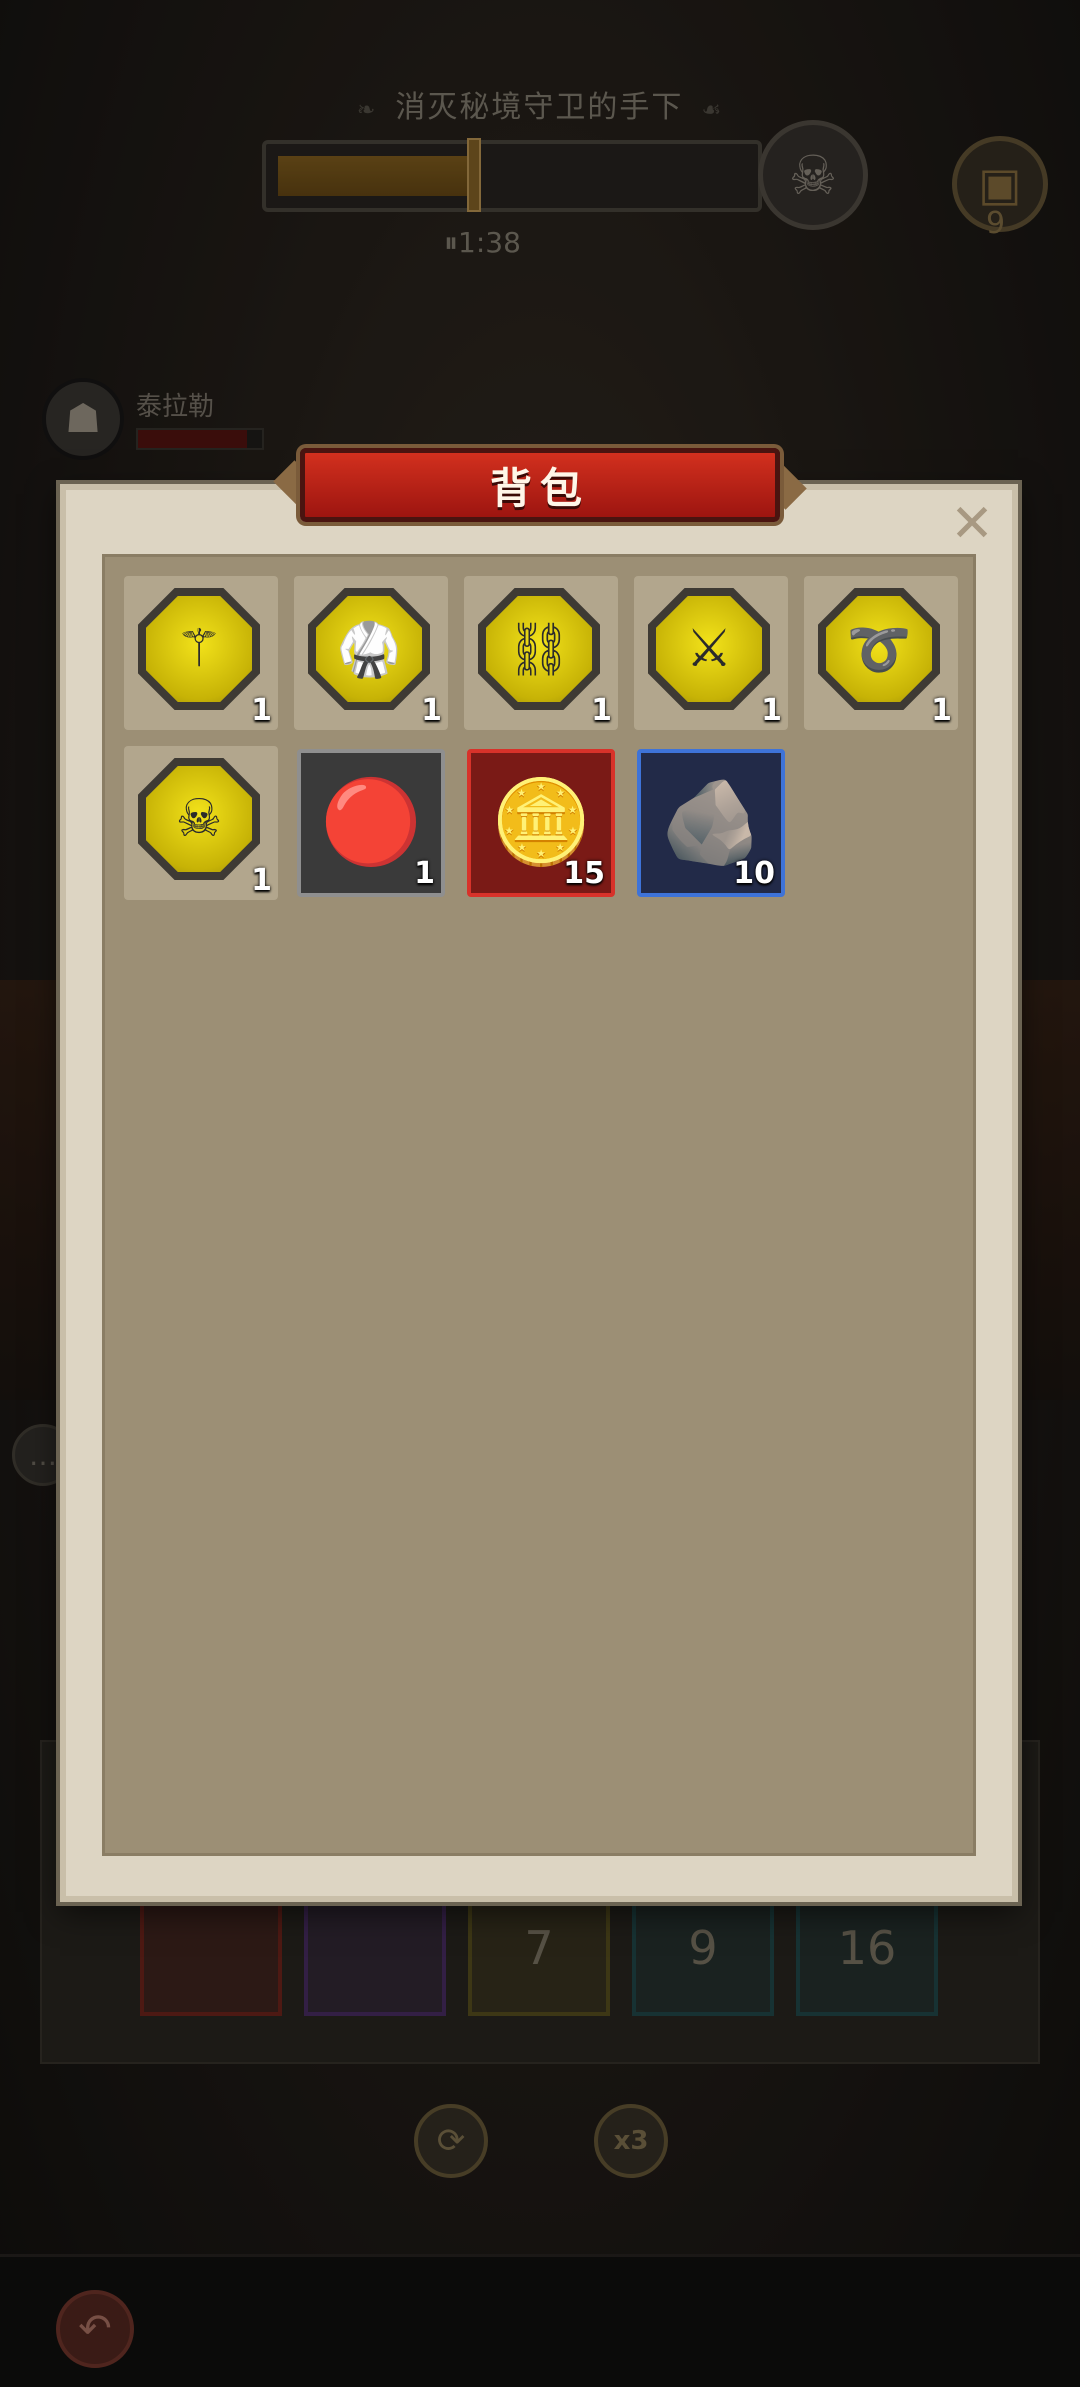 This screenshot has width=1080, height=2387. What do you see at coordinates (199, 649) in the screenshot?
I see `flame-staff-icon: ⚚` at bounding box center [199, 649].